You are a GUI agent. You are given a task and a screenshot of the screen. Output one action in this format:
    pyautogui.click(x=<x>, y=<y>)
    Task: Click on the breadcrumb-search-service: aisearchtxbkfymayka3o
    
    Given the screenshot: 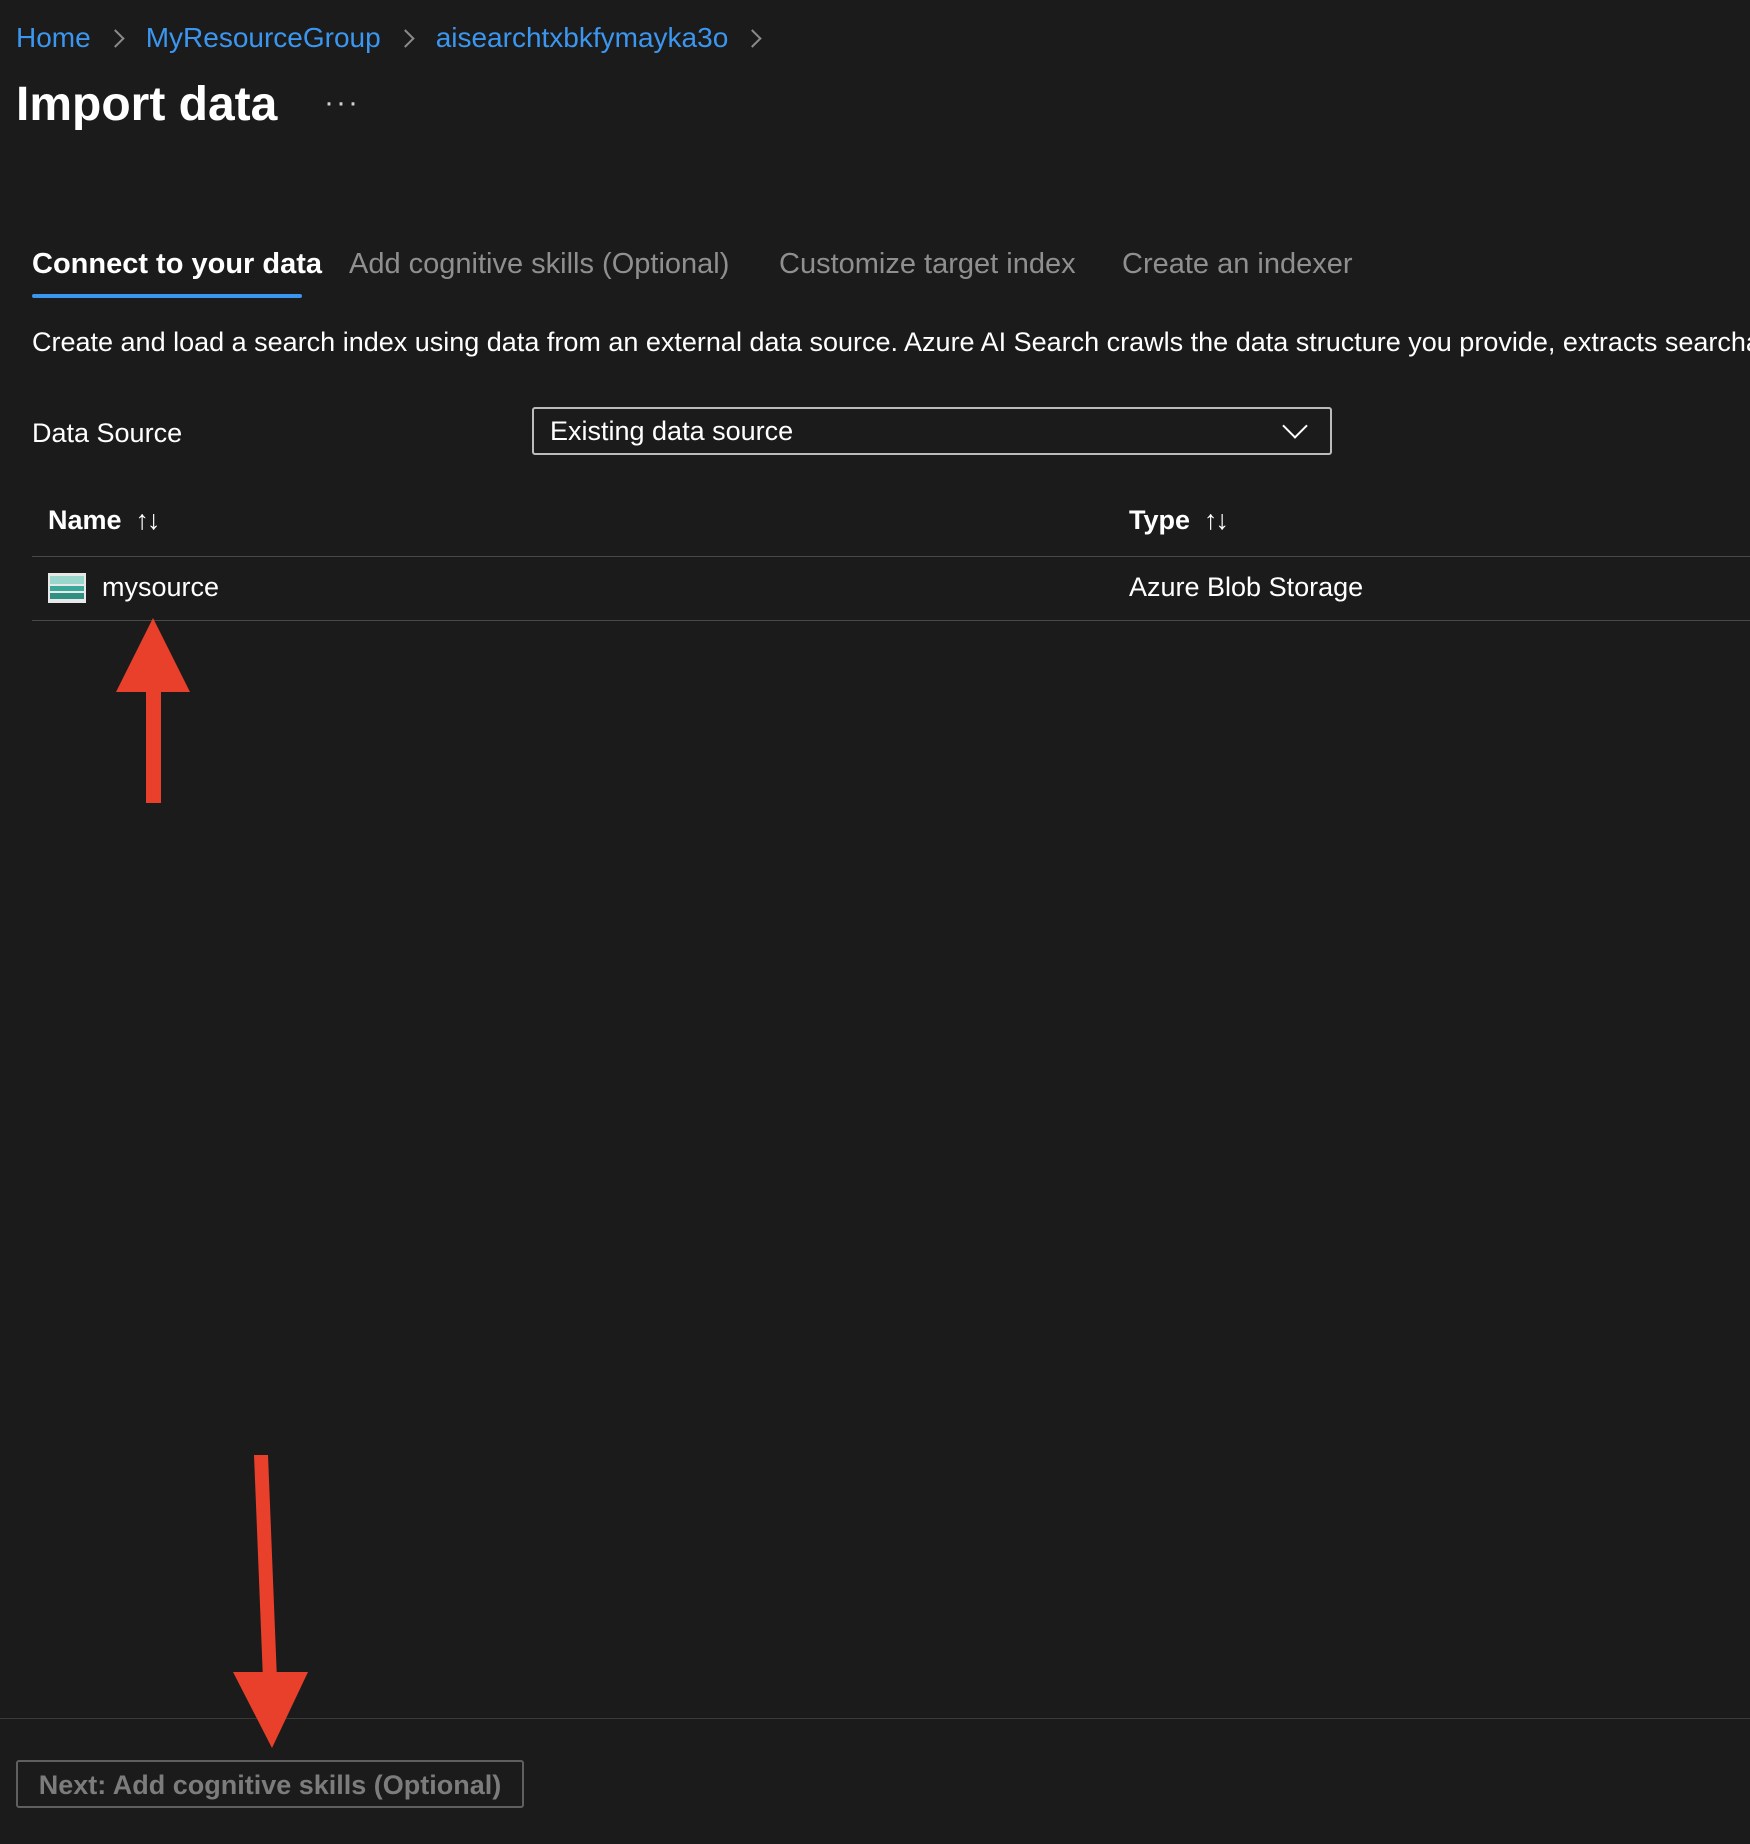 What is the action you would take?
    pyautogui.click(x=582, y=38)
    